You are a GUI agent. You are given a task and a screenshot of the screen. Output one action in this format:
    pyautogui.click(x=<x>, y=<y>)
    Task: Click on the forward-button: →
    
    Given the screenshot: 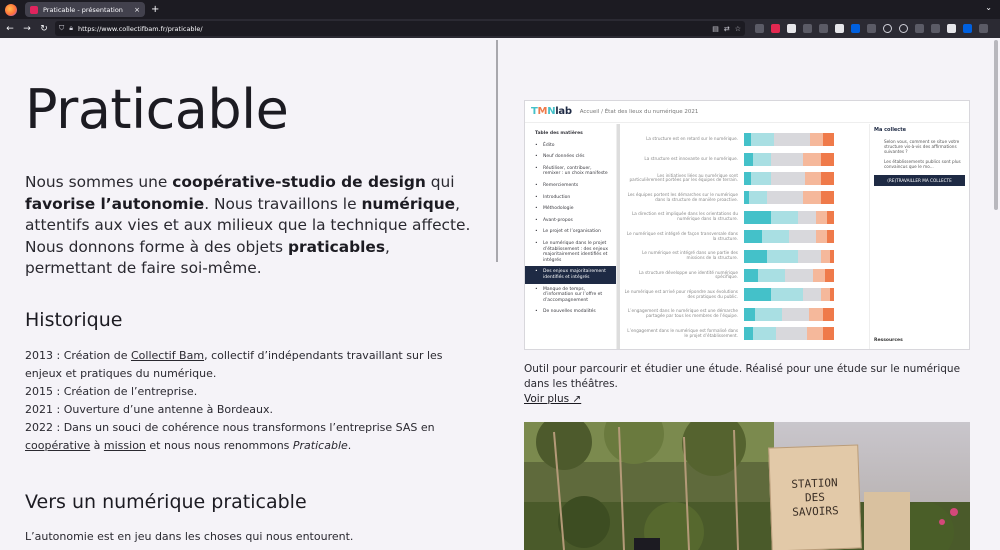 What is the action you would take?
    pyautogui.click(x=27, y=29)
    